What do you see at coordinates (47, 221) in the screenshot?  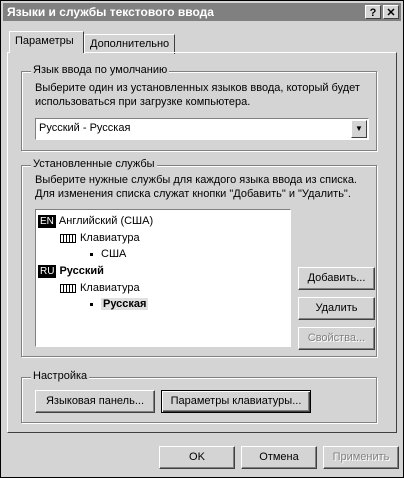 I see `lang-badge-en: EN` at bounding box center [47, 221].